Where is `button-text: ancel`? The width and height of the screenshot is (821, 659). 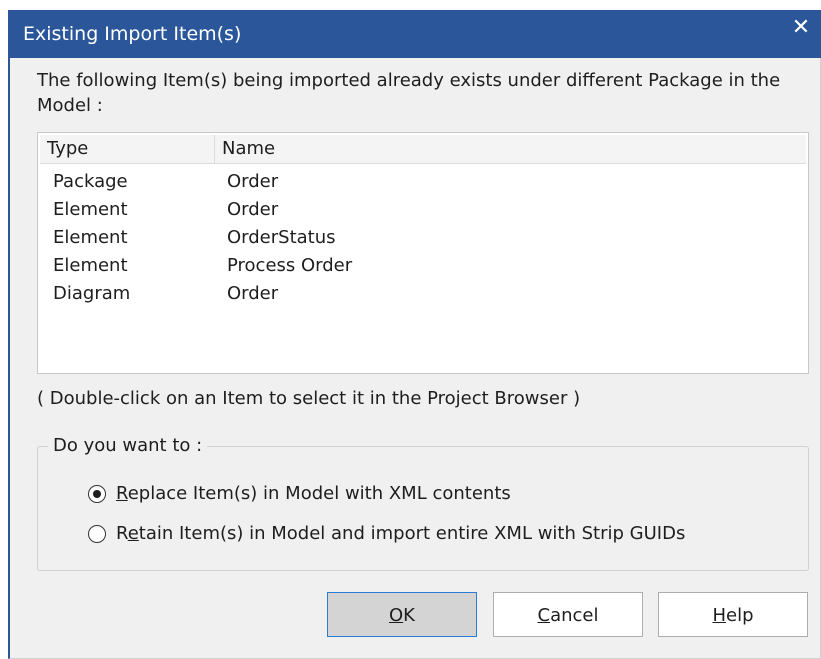
button-text: ancel is located at coordinates (574, 615).